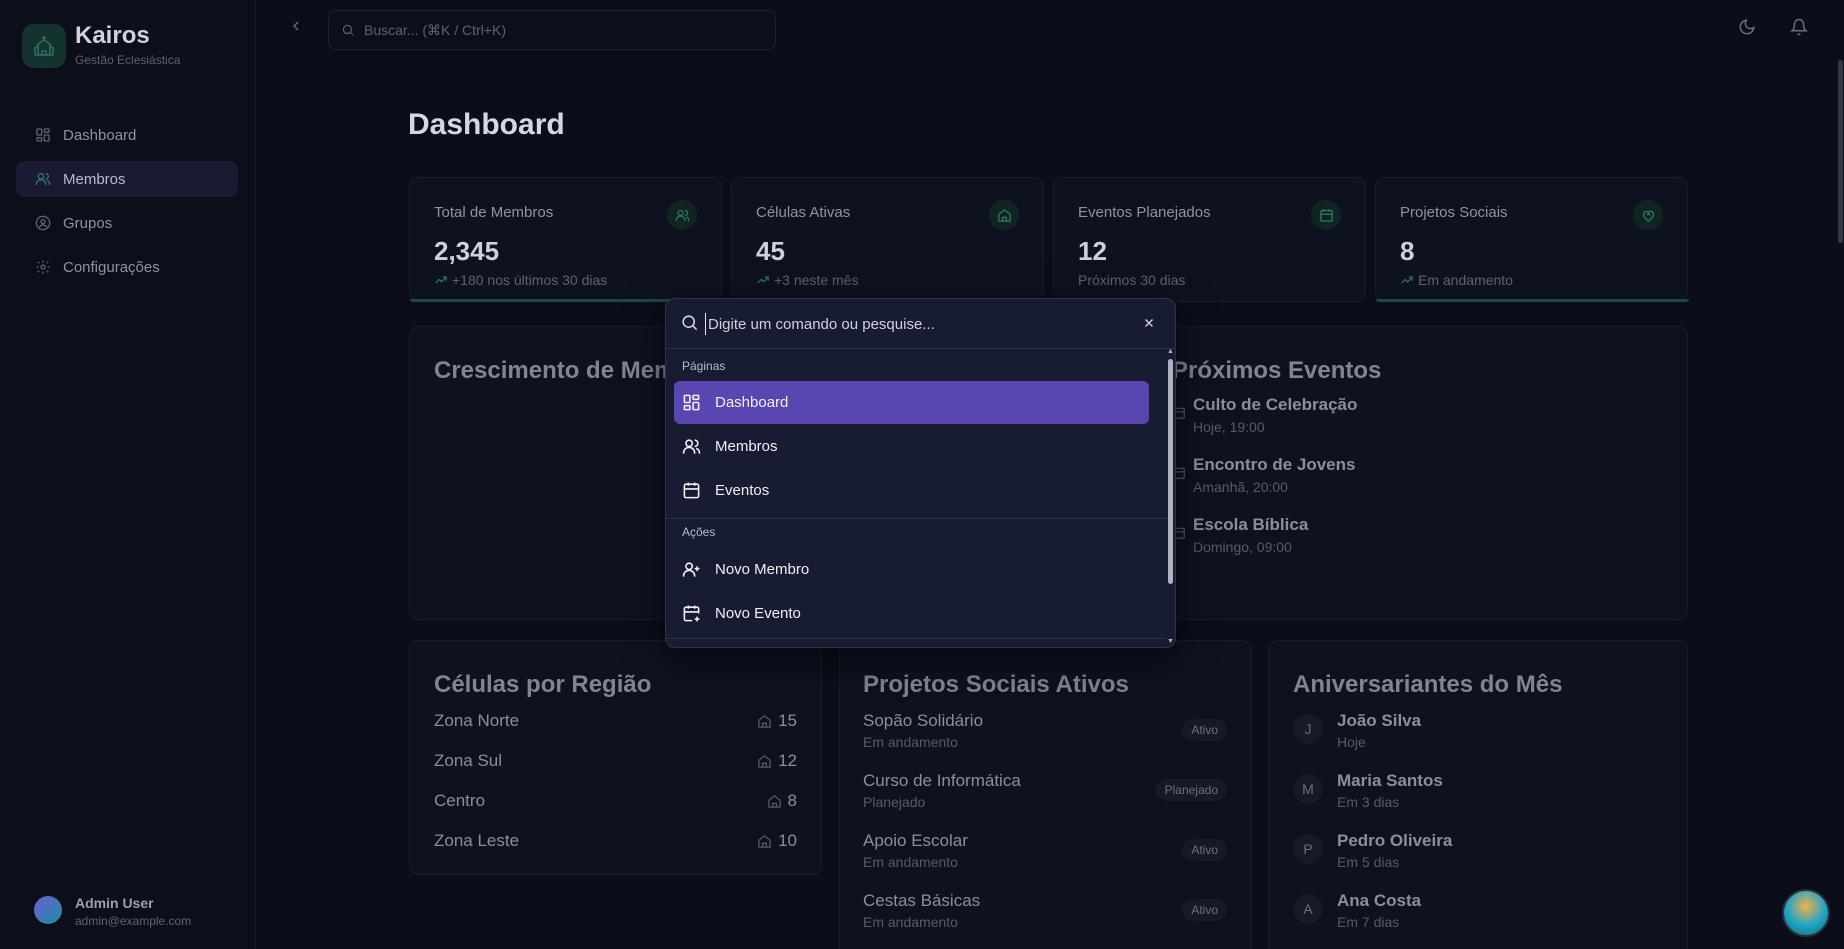  I want to click on user-name: Admin User, so click(114, 903).